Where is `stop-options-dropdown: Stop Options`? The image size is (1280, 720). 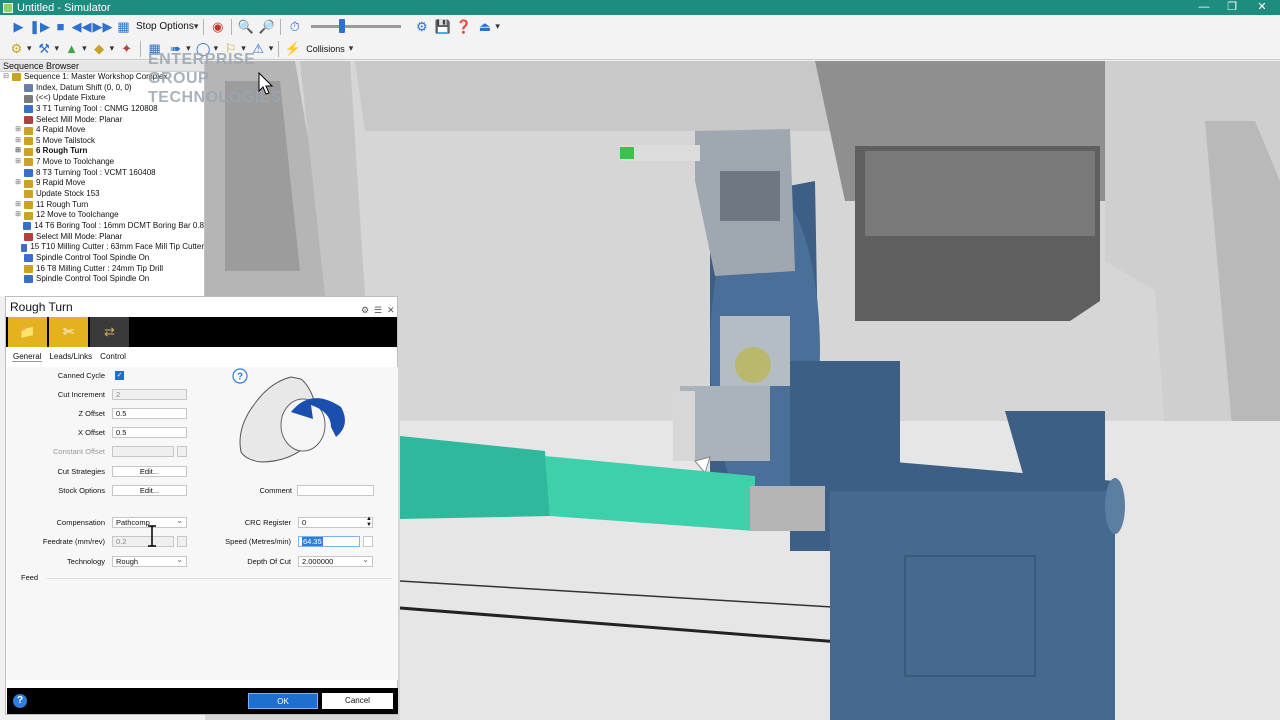 stop-options-dropdown: Stop Options is located at coordinates (165, 26).